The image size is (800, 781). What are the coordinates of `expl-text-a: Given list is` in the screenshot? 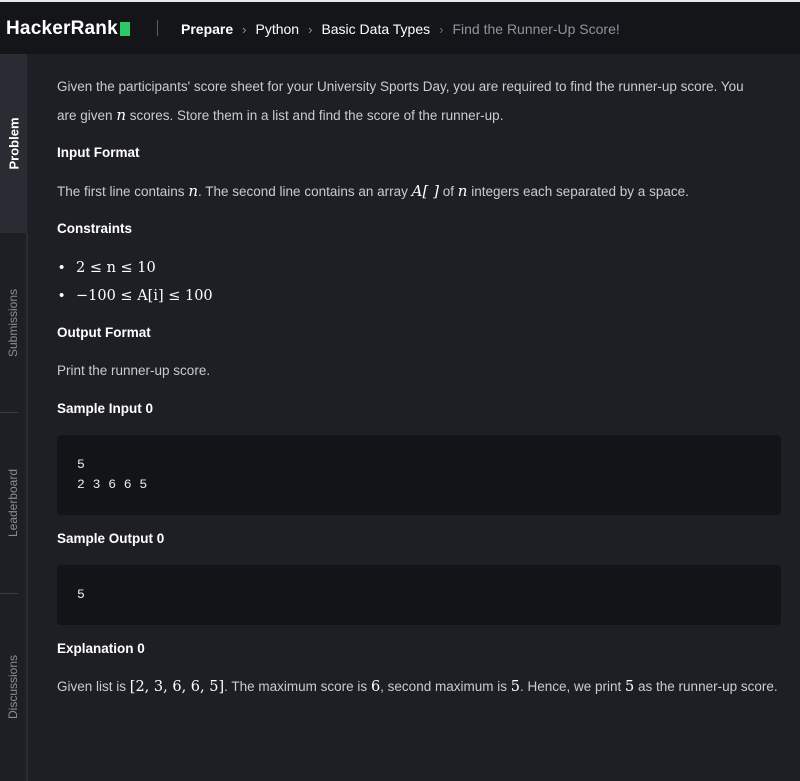 It's located at (92, 686).